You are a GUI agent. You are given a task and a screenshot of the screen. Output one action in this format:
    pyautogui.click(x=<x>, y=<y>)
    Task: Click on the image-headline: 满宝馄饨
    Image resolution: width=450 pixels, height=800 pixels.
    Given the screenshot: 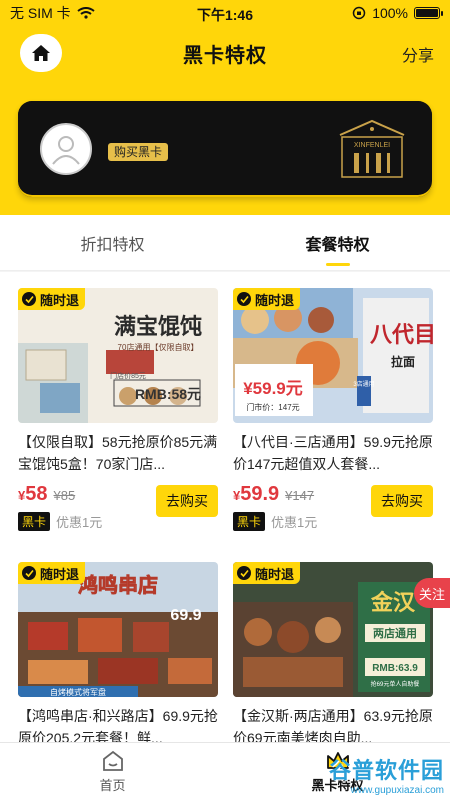 What is the action you would take?
    pyautogui.click(x=158, y=327)
    